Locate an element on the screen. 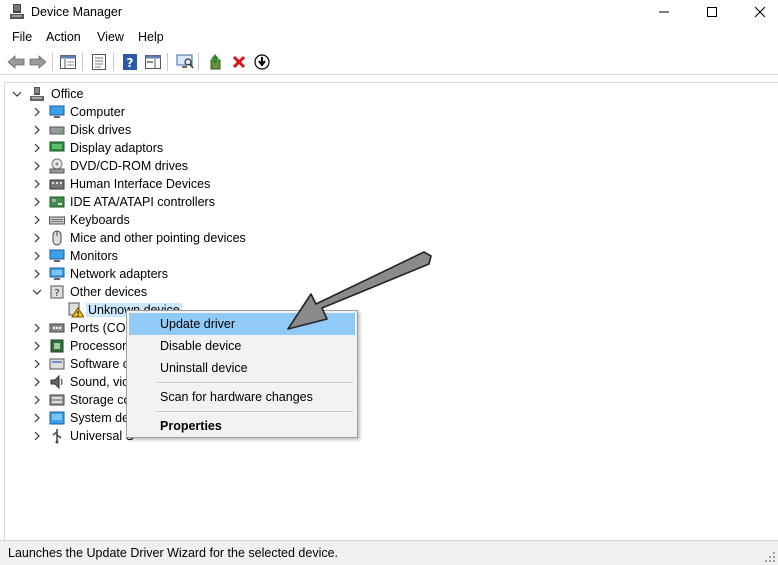 Image resolution: width=778 pixels, height=565 pixels. minimize-button is located at coordinates (664, 12).